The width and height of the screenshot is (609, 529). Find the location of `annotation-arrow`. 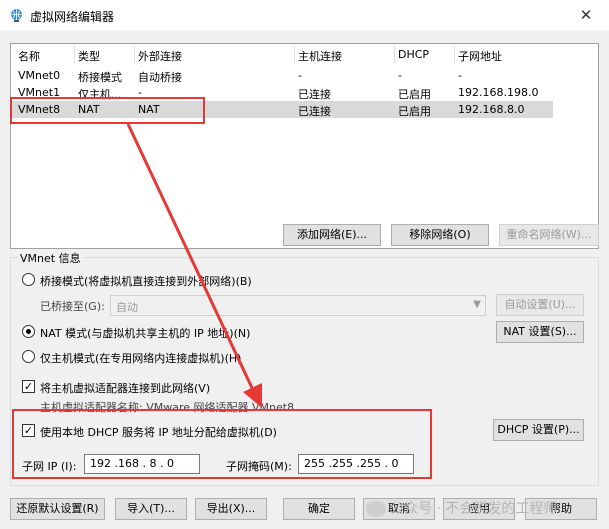

annotation-arrow is located at coordinates (194, 265).